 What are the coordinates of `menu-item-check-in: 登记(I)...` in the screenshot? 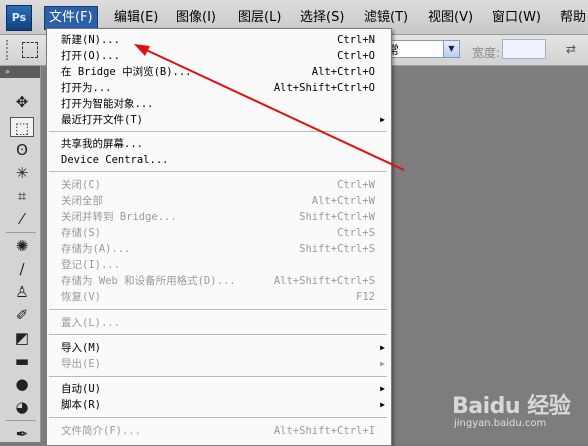 It's located at (219, 265).